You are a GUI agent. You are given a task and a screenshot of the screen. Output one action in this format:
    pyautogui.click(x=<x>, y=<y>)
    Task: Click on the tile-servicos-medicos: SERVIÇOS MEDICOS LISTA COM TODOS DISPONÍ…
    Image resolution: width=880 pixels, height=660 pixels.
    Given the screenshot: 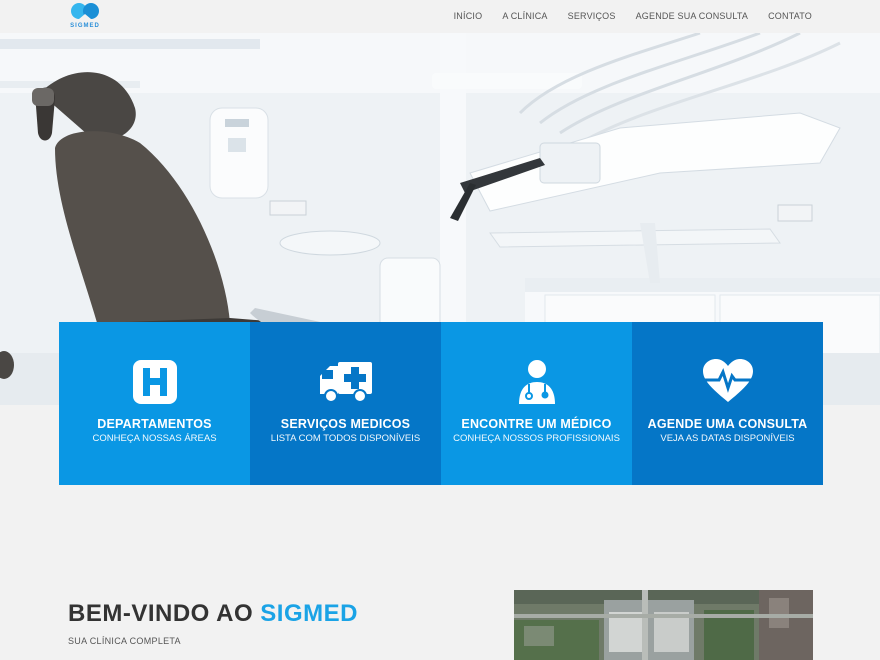 What is the action you would take?
    pyautogui.click(x=345, y=403)
    